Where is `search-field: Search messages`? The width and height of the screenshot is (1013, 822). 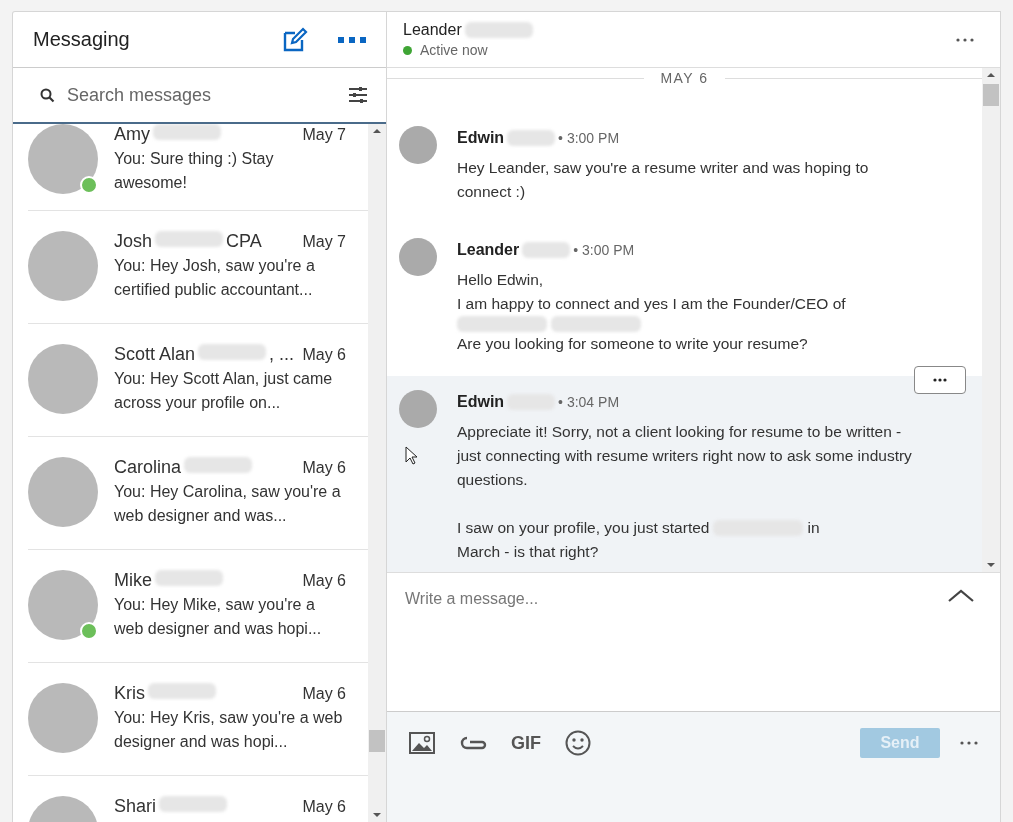 search-field: Search messages is located at coordinates (201, 95).